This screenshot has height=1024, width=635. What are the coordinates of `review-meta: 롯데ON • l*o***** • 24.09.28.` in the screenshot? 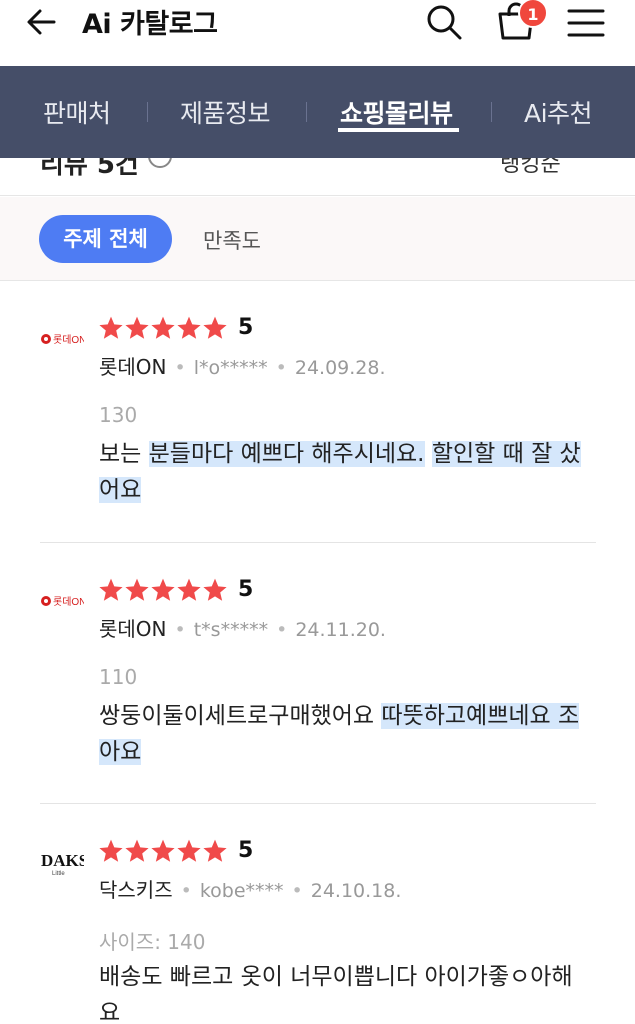 It's located at (242, 365).